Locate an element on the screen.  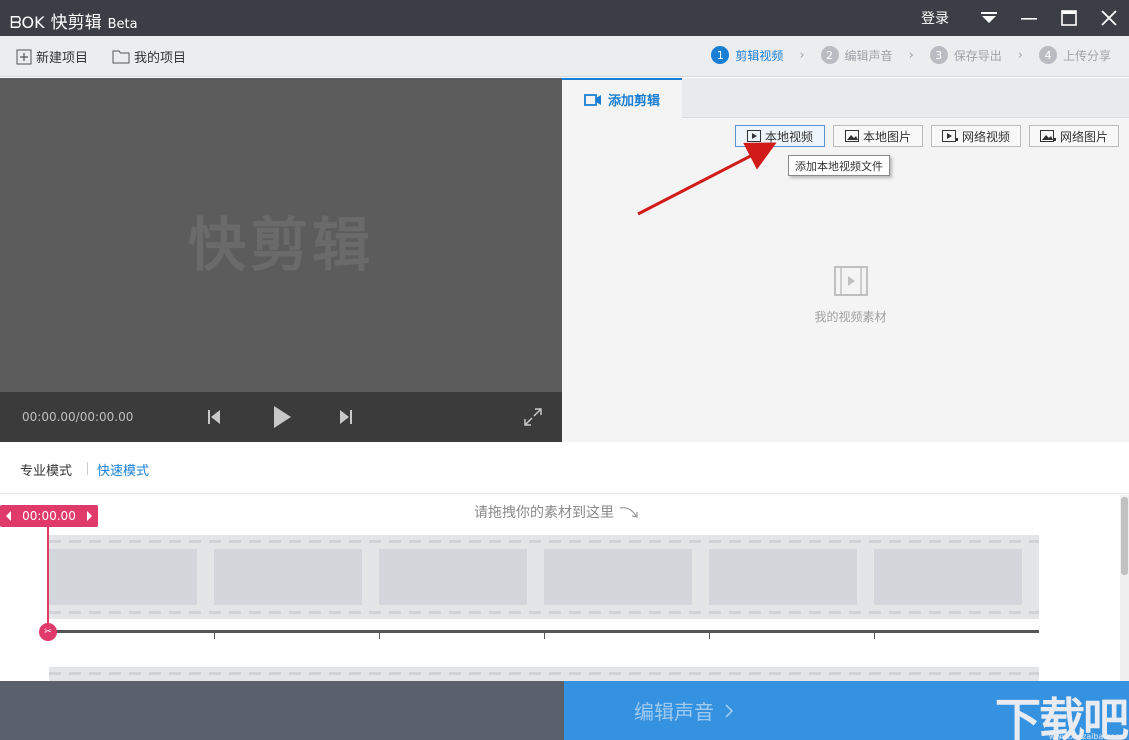
play-button is located at coordinates (282, 417).